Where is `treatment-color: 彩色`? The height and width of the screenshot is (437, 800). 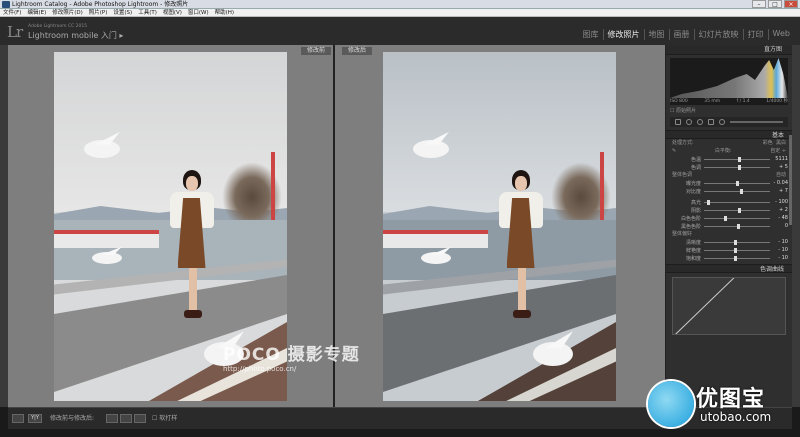
treatment-color: 彩色 is located at coordinates (768, 143).